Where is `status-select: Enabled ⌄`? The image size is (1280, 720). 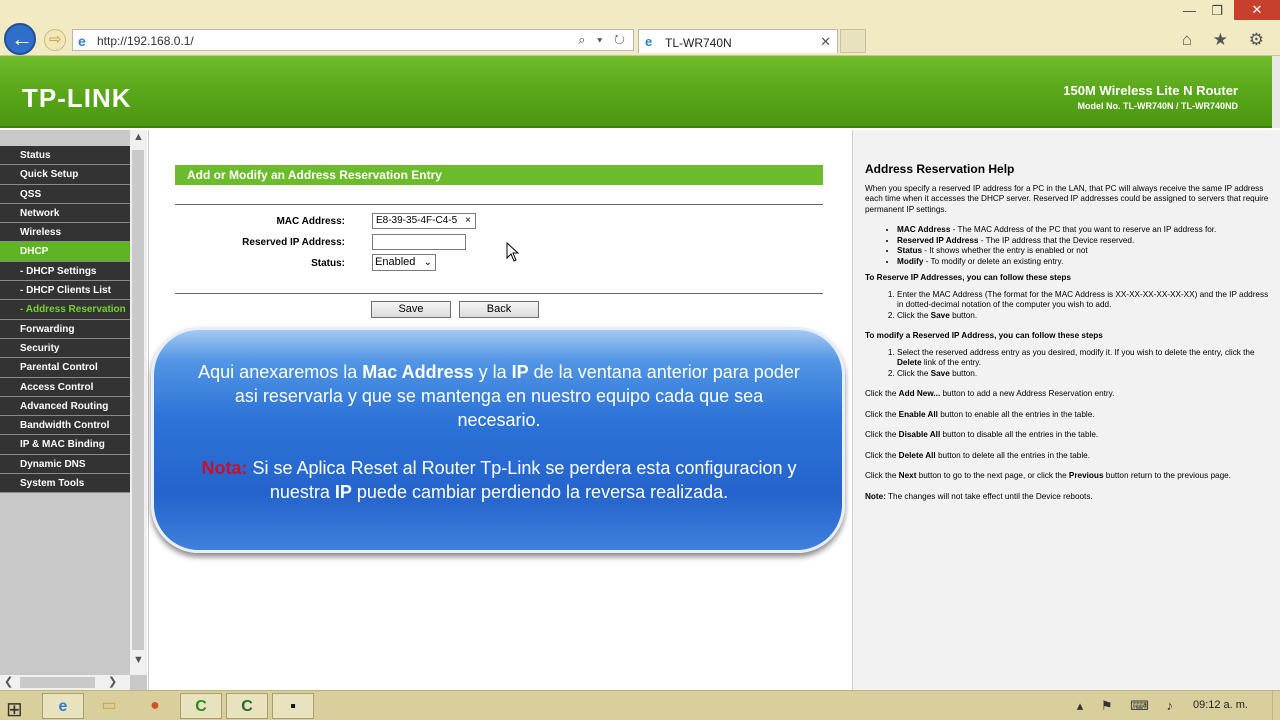 status-select: Enabled ⌄ is located at coordinates (404, 262).